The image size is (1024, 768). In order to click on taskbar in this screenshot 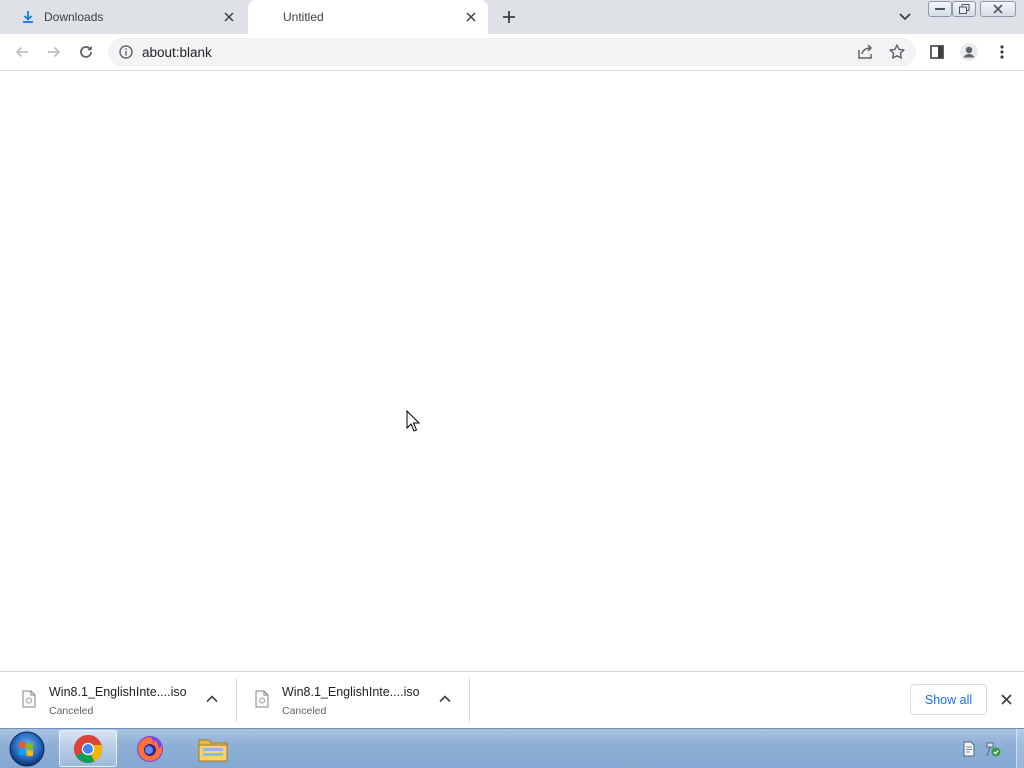, I will do `click(512, 748)`.